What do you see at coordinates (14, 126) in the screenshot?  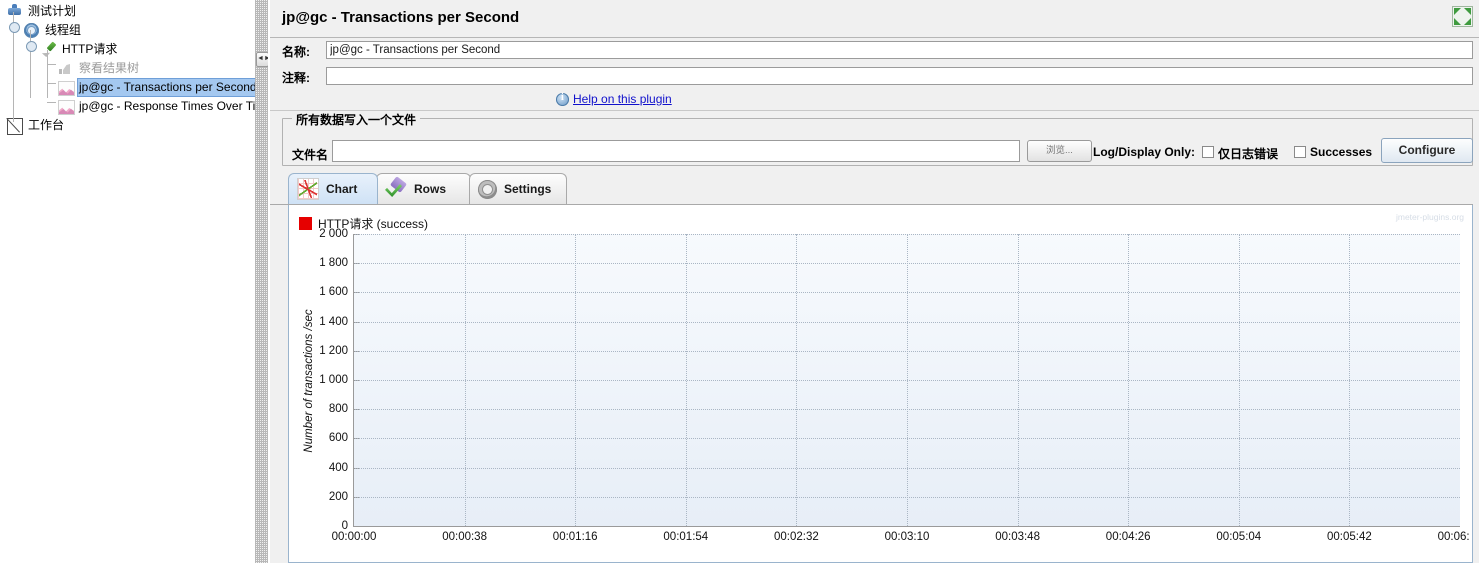 I see `workbench-icon` at bounding box center [14, 126].